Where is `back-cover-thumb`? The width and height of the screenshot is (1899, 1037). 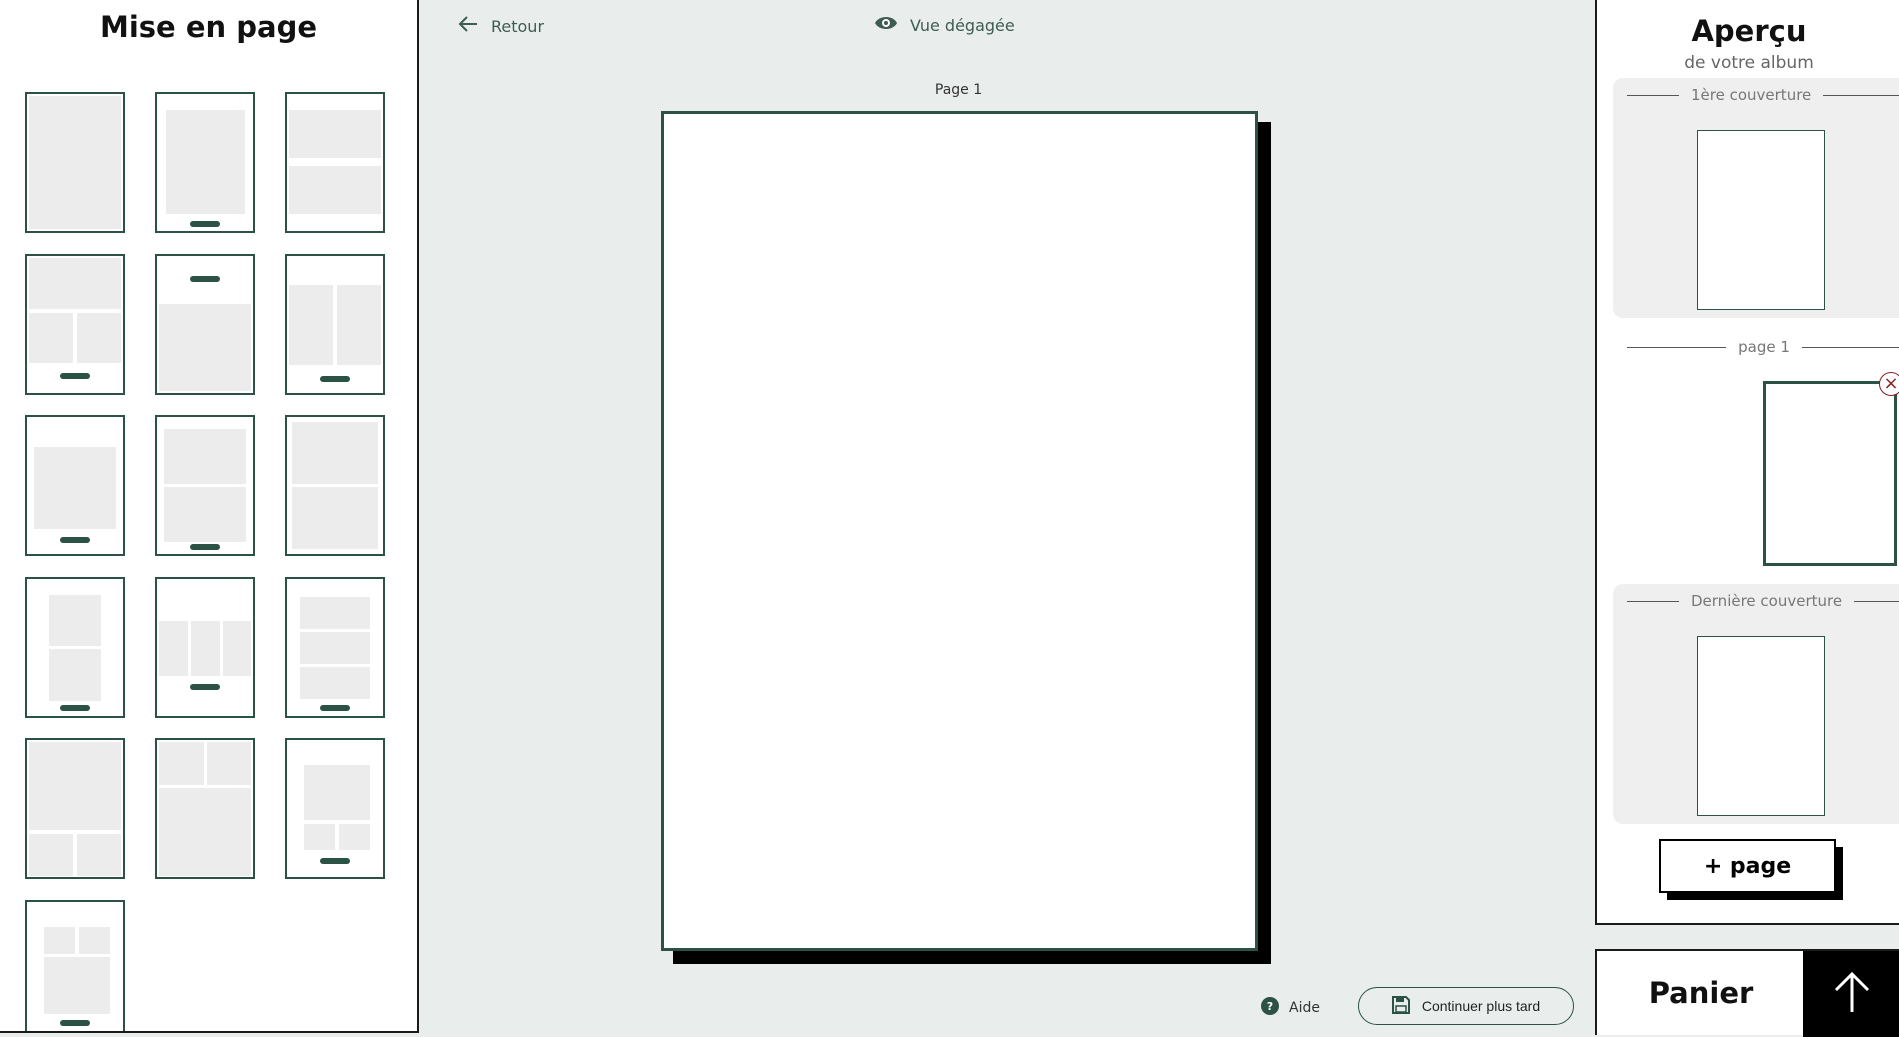 back-cover-thumb is located at coordinates (1761, 726).